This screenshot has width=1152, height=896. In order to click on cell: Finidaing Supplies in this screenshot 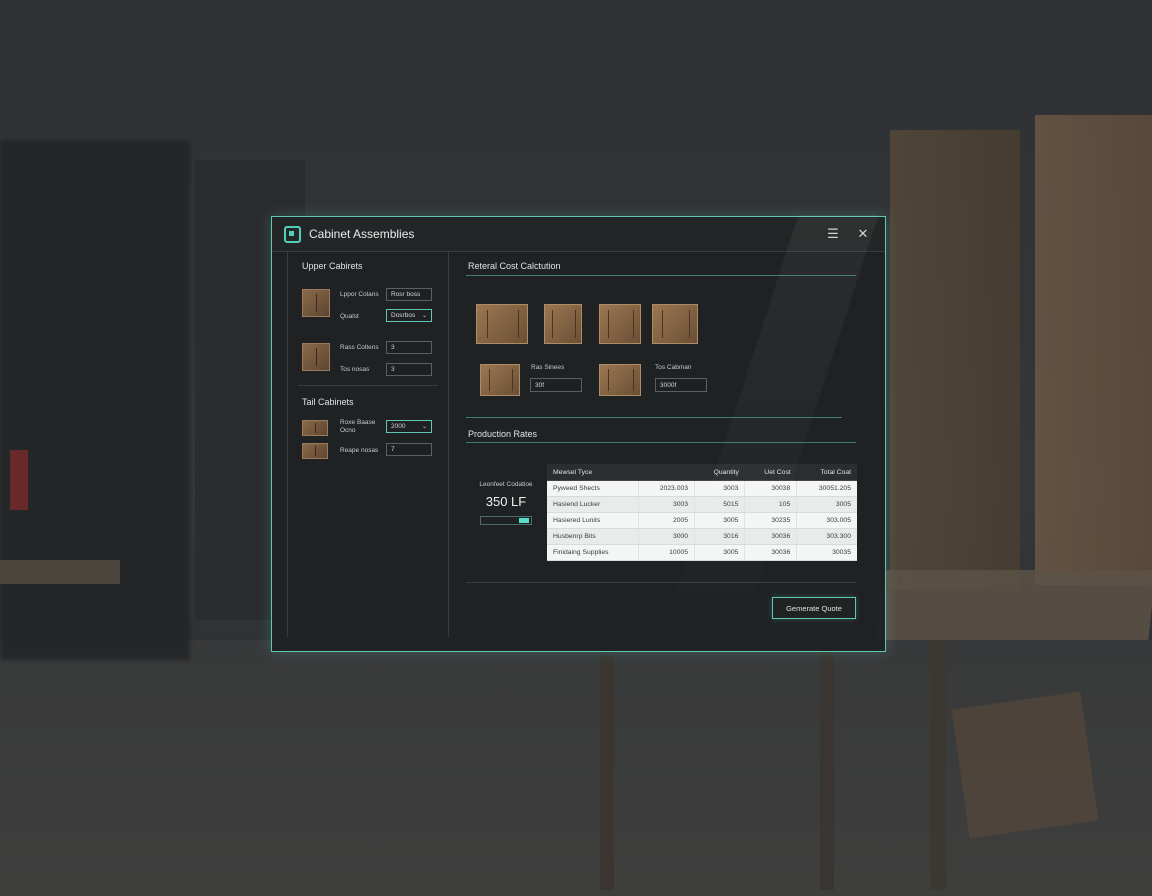, I will do `click(593, 552)`.